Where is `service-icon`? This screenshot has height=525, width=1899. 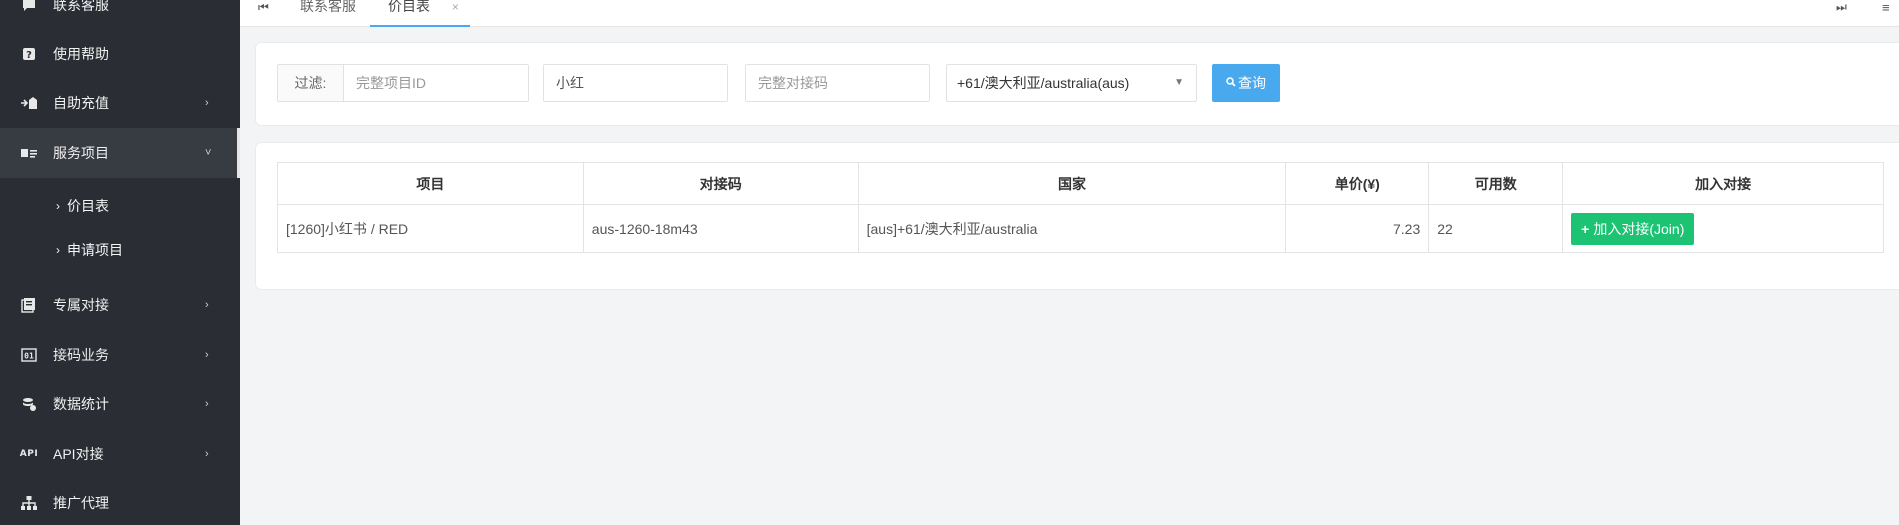
service-icon is located at coordinates (29, 153).